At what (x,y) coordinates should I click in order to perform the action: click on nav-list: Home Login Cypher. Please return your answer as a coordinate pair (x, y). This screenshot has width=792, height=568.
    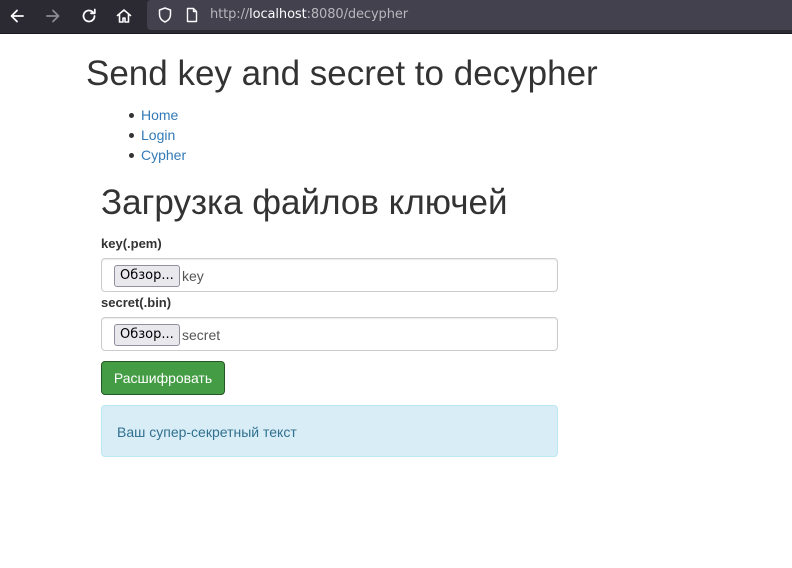
    Looking at the image, I should click on (157, 135).